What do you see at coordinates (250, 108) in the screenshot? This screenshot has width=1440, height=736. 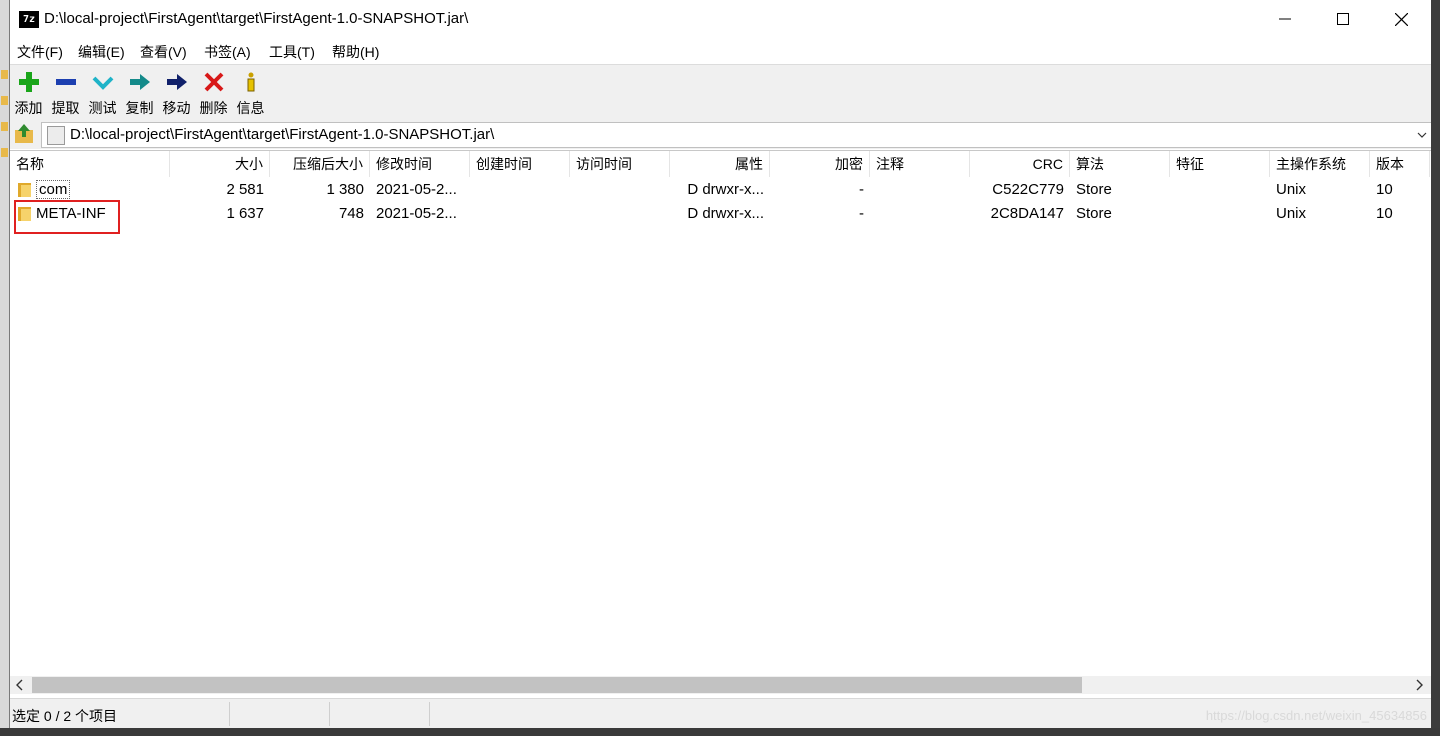 I see `info-label: 信息` at bounding box center [250, 108].